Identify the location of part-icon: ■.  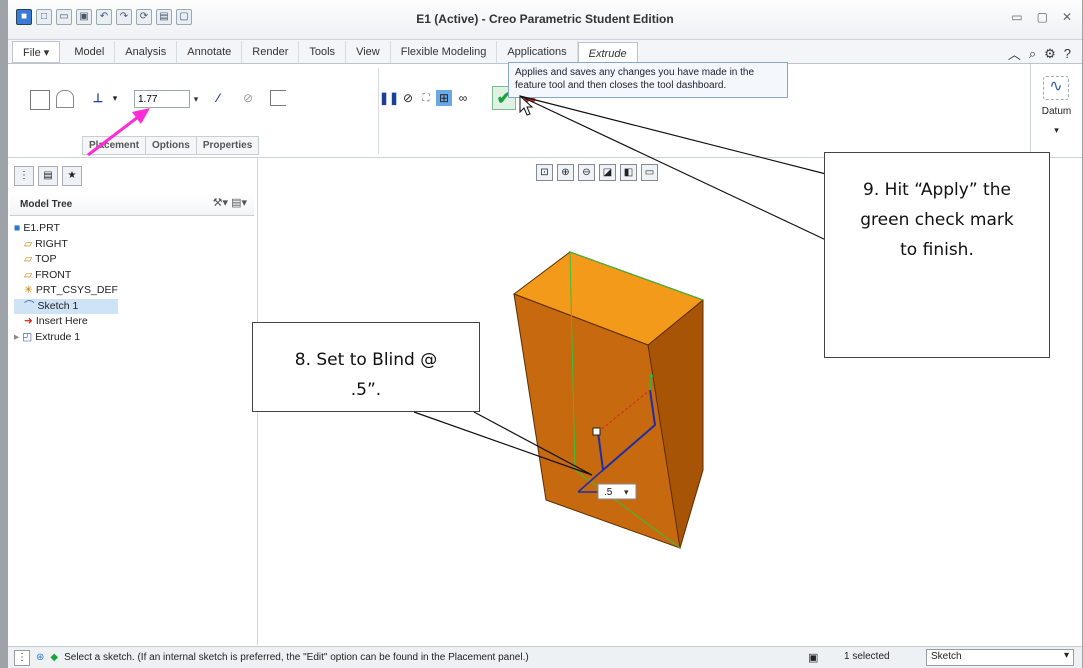
(17, 228).